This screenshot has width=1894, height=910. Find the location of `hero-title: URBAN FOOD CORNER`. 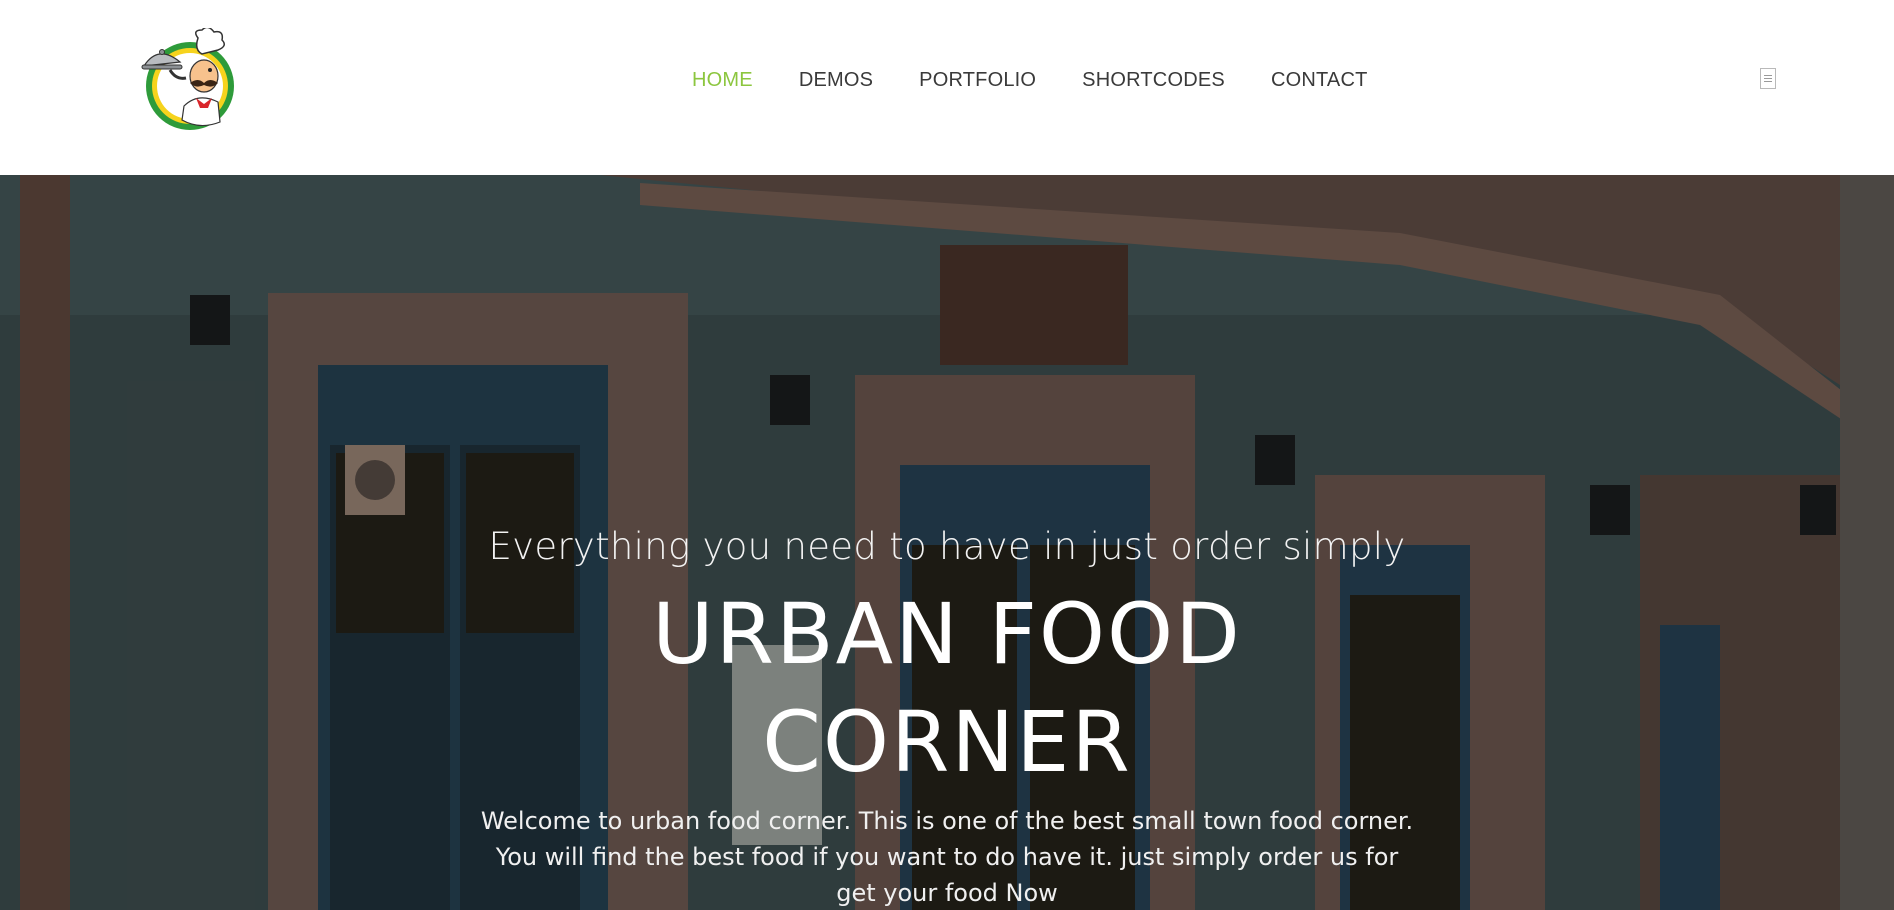

hero-title: URBAN FOOD CORNER is located at coordinates (947, 688).